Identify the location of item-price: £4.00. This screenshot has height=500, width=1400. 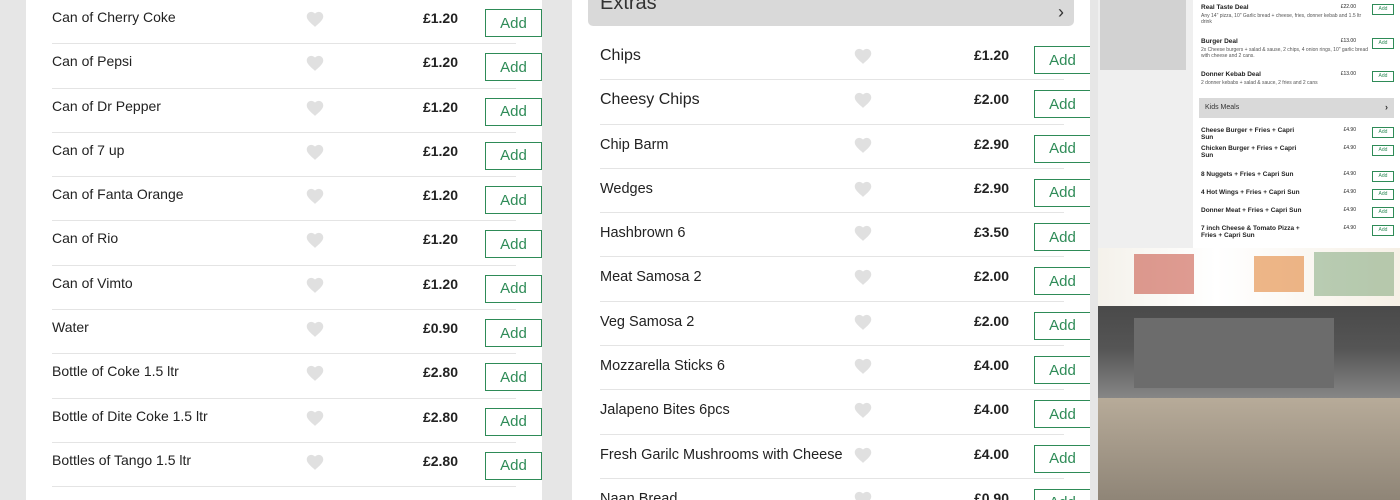
(991, 365).